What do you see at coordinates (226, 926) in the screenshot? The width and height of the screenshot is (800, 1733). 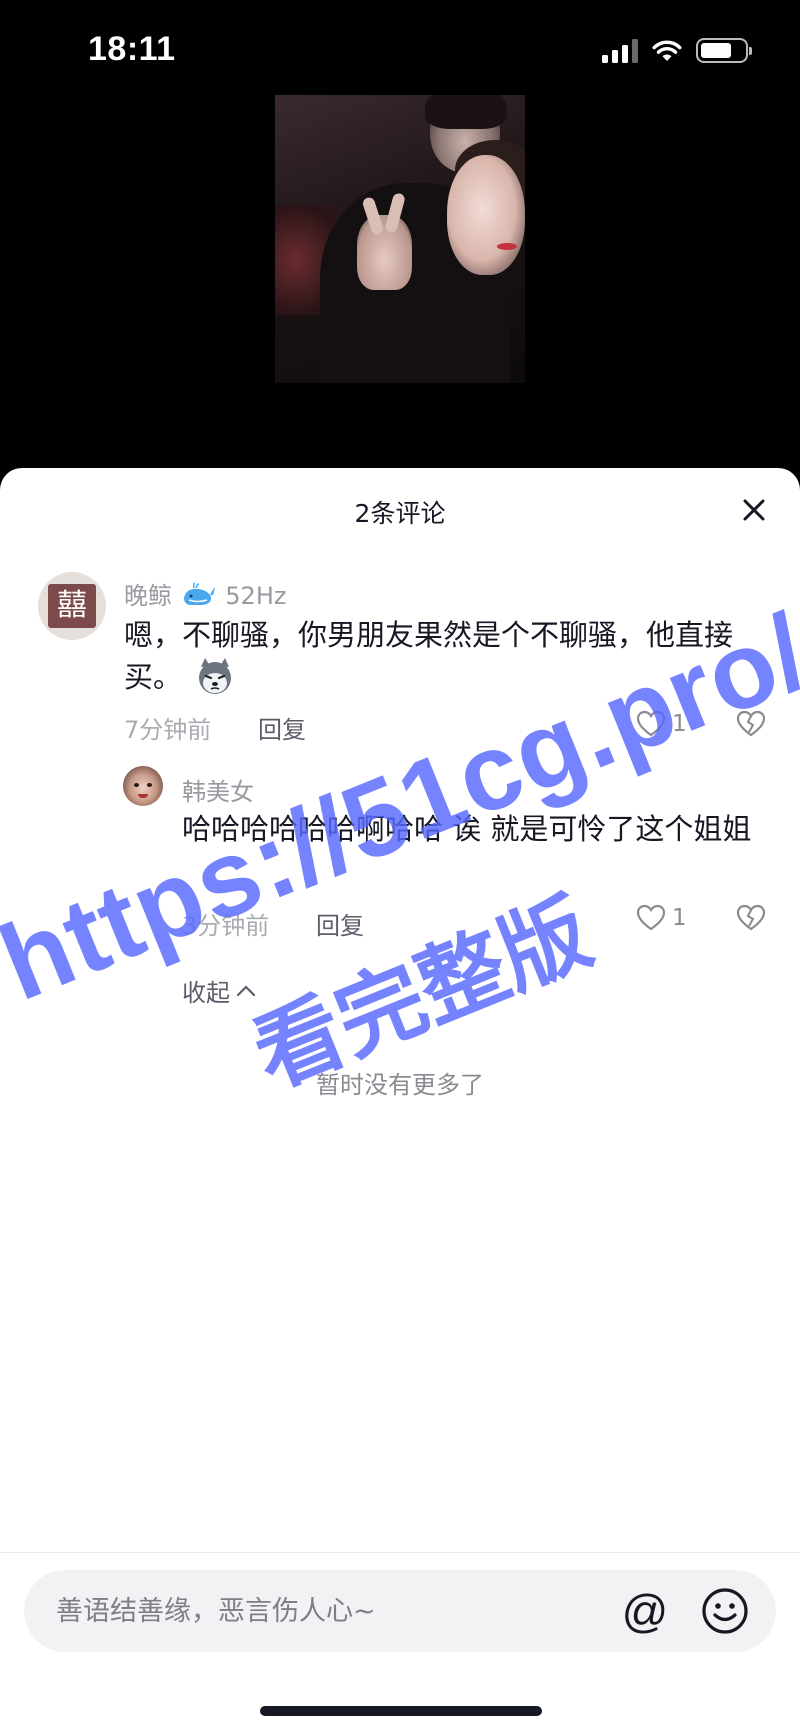 I see `reply-time: 3分钟前` at bounding box center [226, 926].